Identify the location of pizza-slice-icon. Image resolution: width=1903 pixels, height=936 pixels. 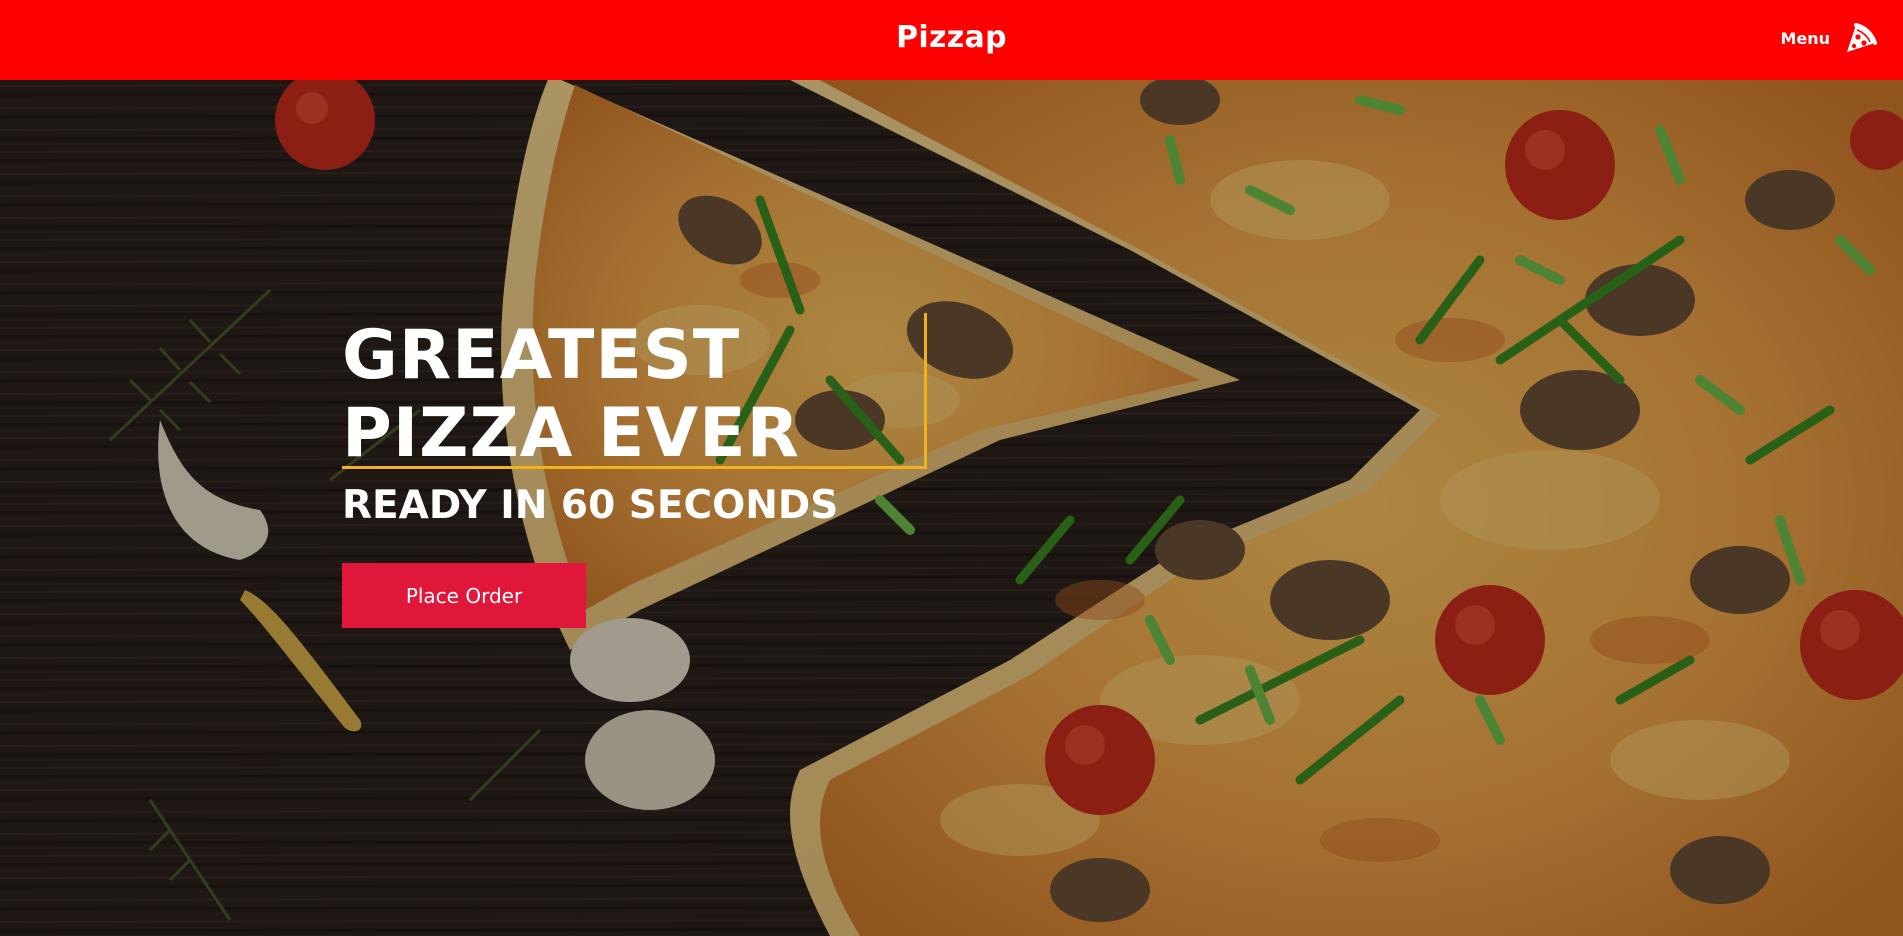
(1862, 37).